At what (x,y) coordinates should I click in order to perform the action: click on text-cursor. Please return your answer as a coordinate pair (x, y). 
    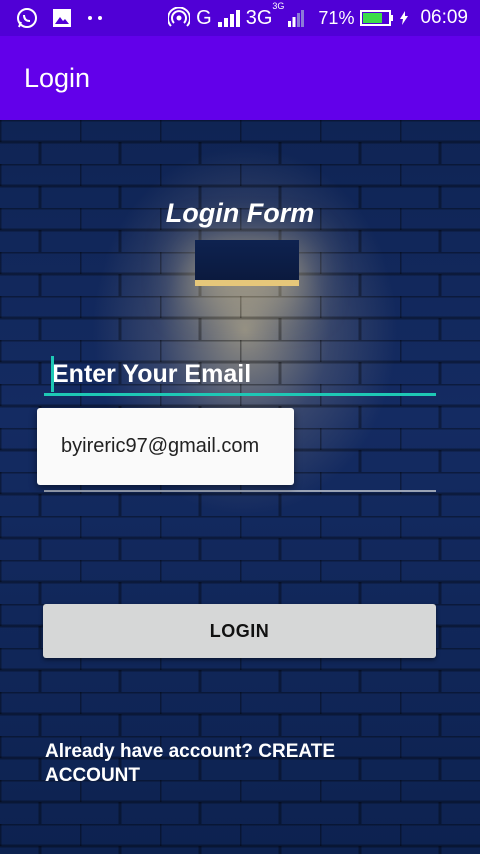
    Looking at the image, I should click on (52, 374).